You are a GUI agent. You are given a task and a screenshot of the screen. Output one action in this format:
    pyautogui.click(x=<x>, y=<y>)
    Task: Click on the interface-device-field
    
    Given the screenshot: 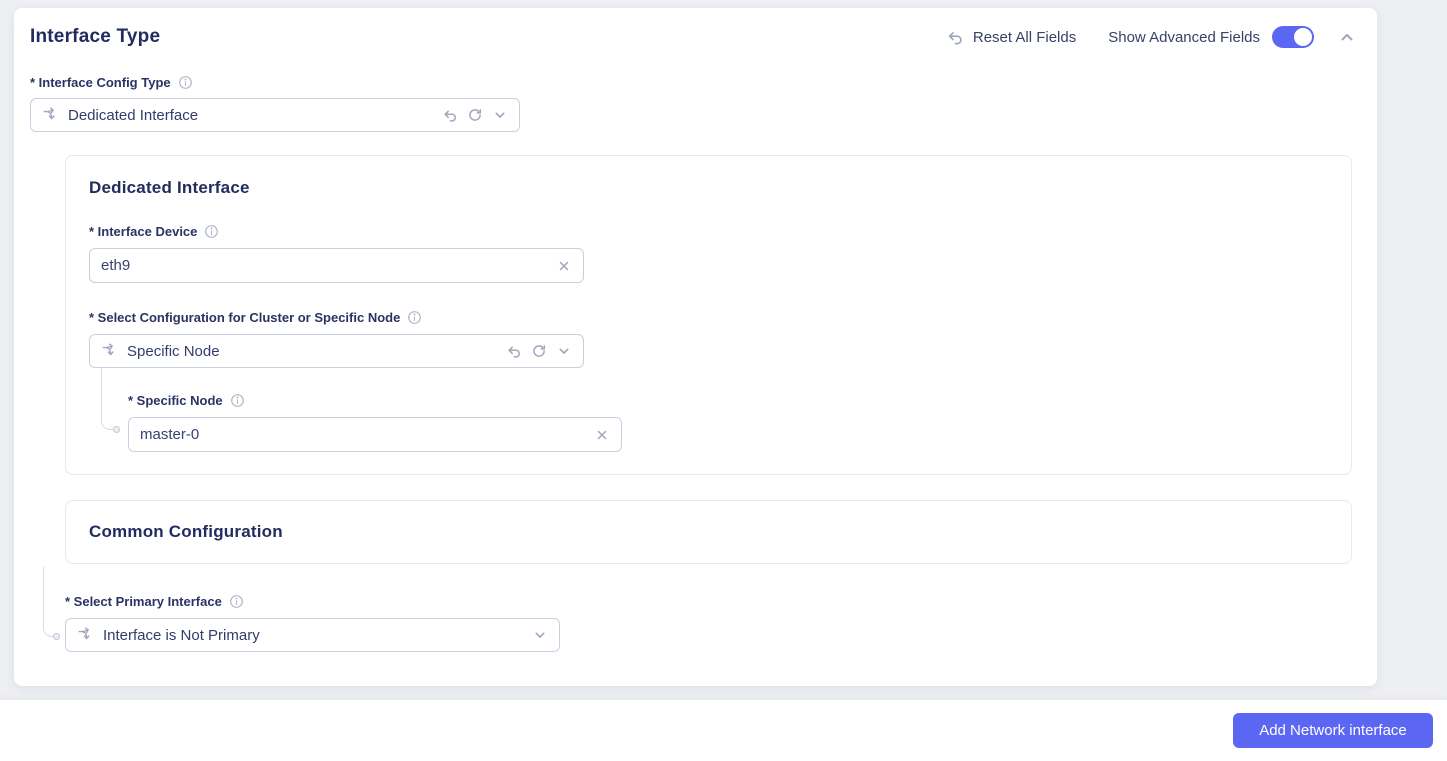 What is the action you would take?
    pyautogui.click(x=336, y=265)
    